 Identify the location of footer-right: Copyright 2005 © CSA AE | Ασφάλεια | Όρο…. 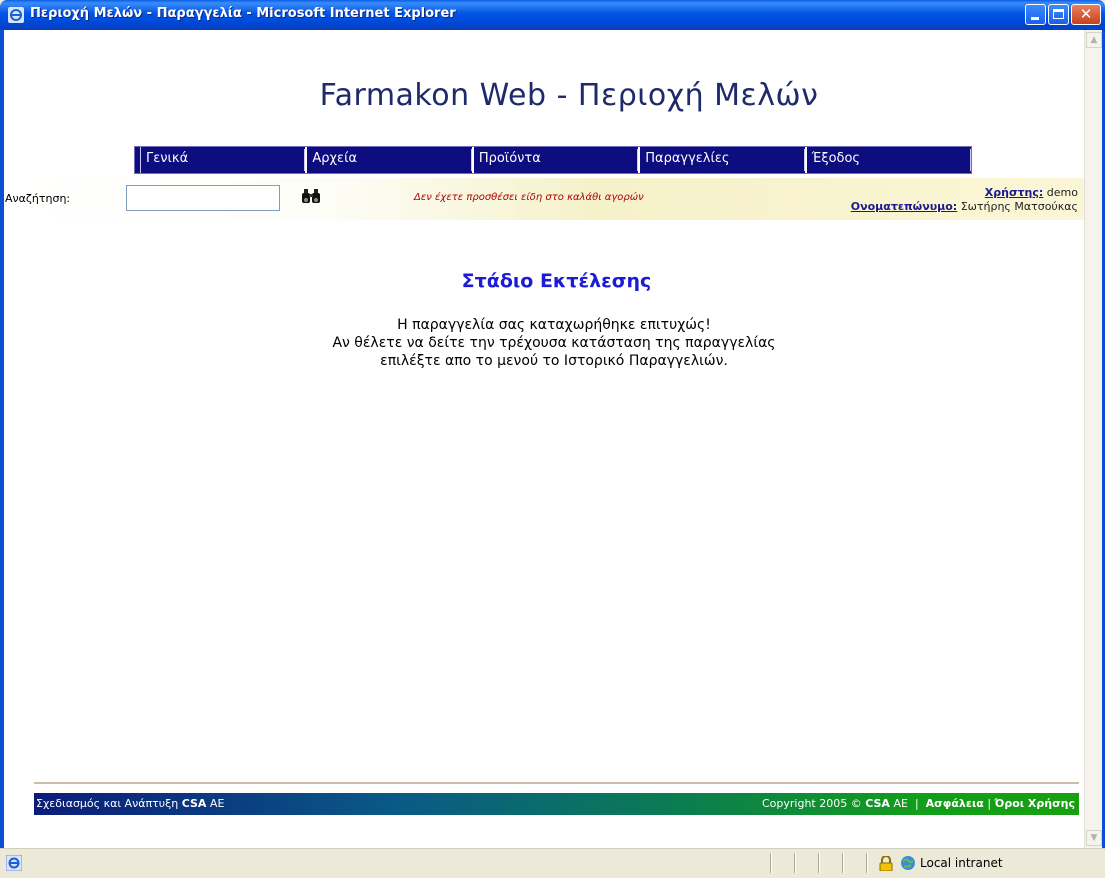
(918, 803).